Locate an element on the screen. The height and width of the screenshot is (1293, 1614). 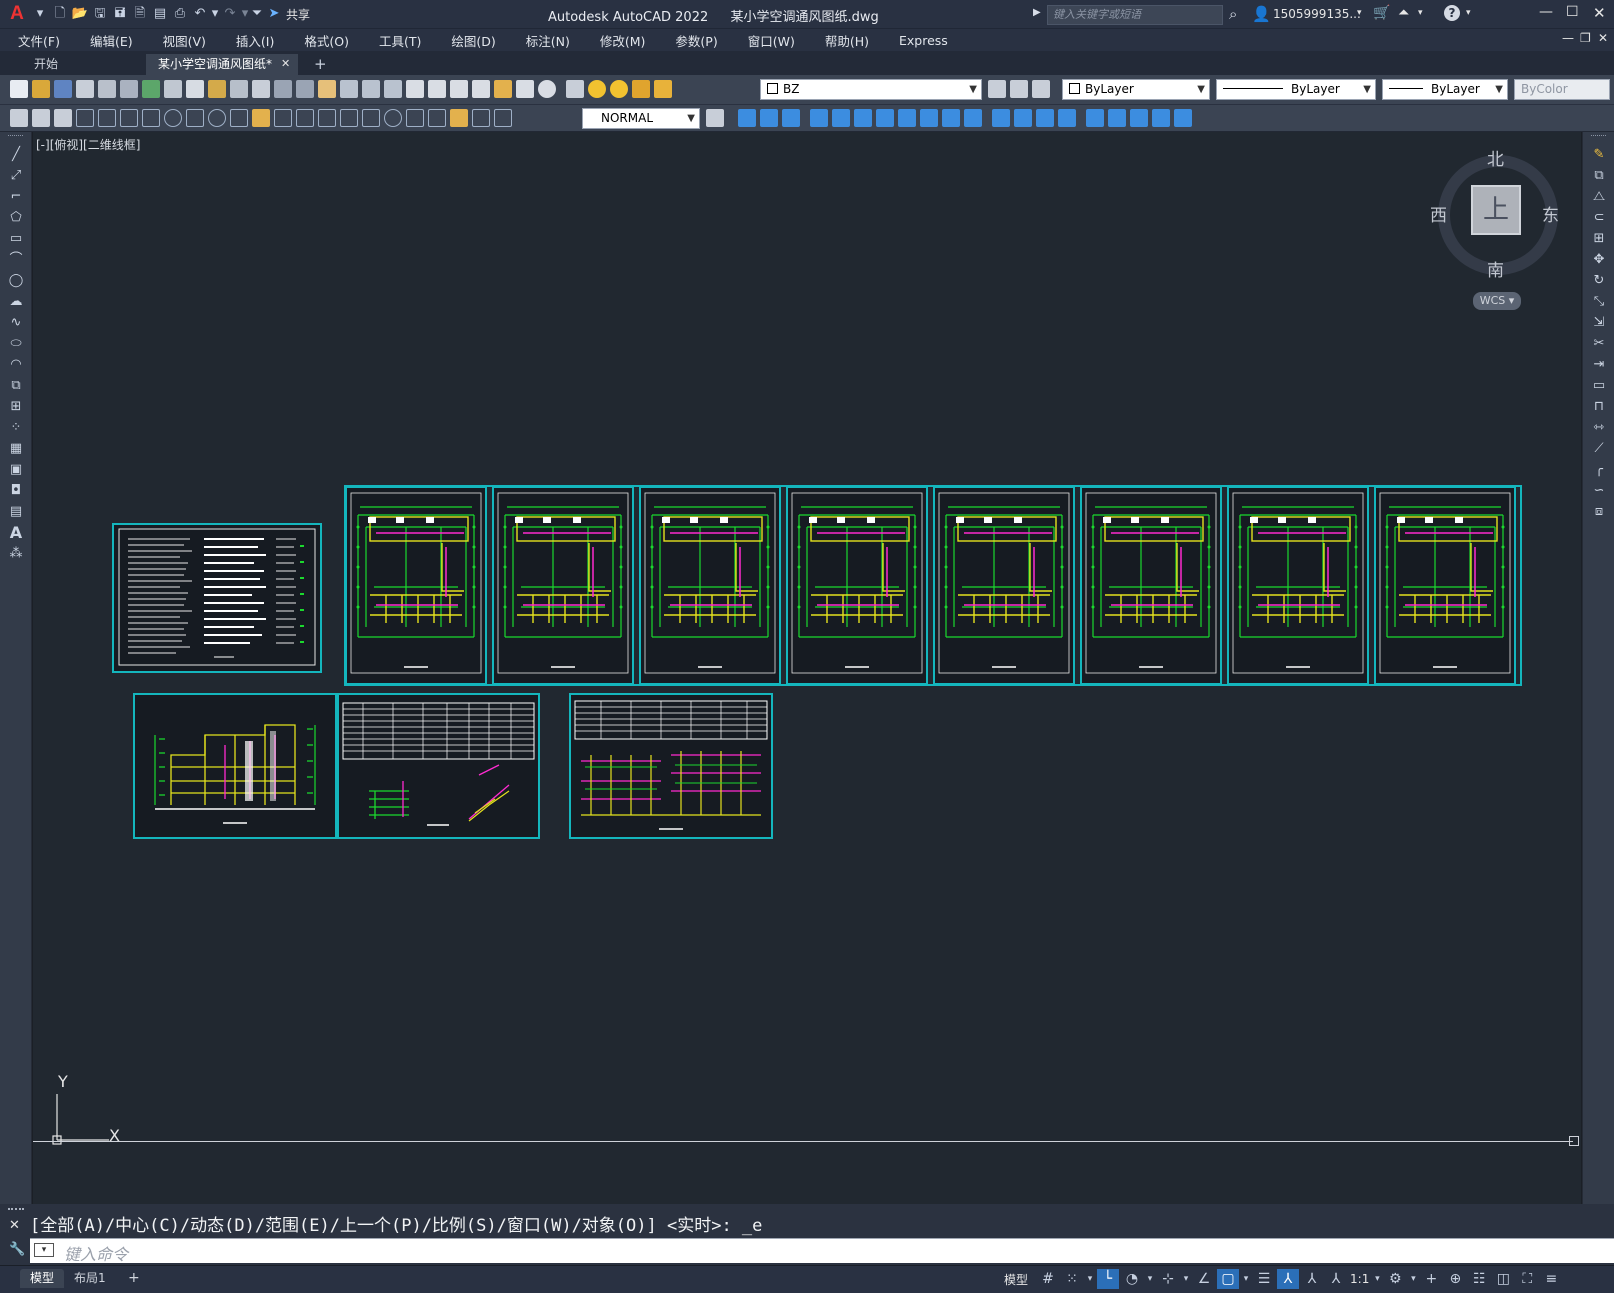
edit-spline-icon is located at coordinates (1139, 118).